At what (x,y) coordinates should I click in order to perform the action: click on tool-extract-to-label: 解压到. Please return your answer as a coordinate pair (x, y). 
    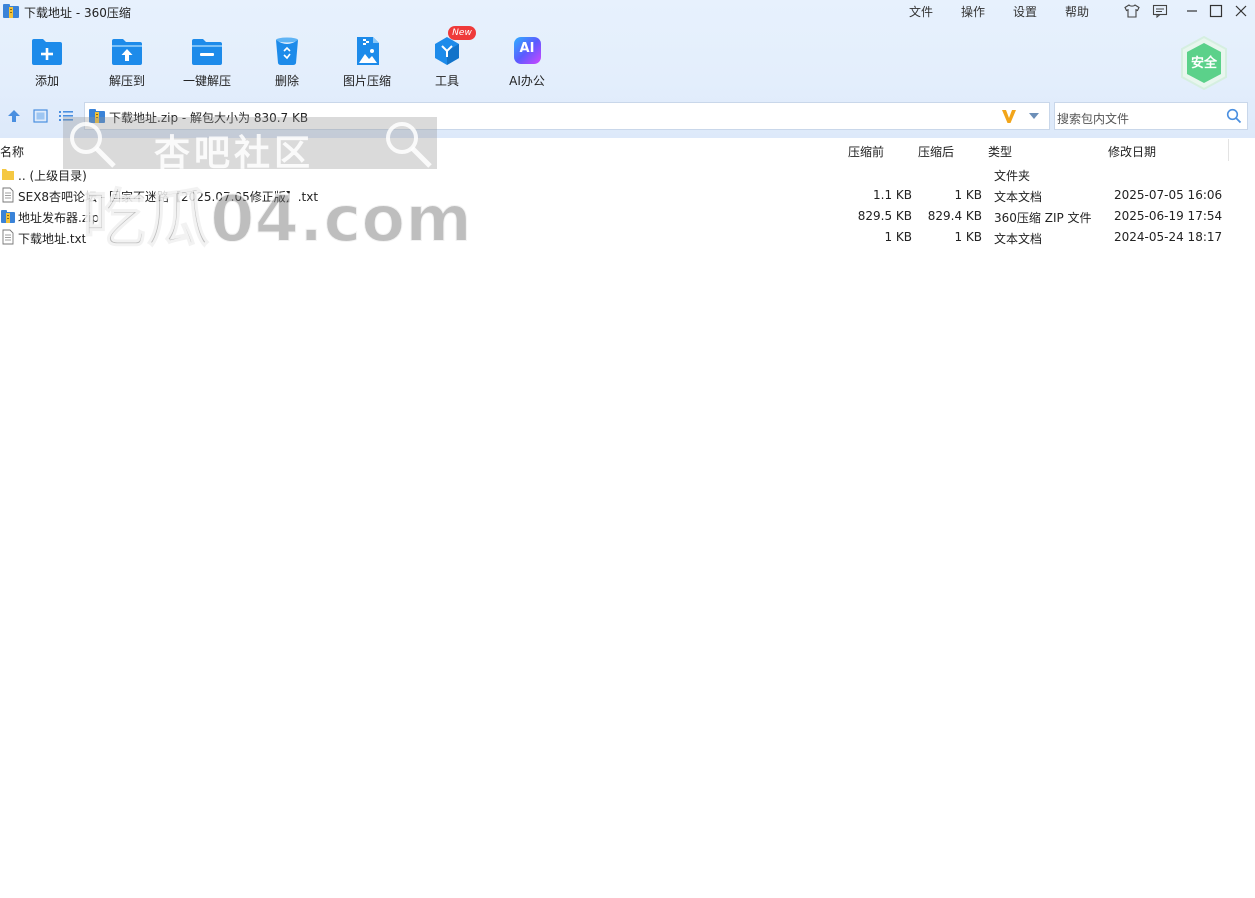
    Looking at the image, I should click on (126, 81).